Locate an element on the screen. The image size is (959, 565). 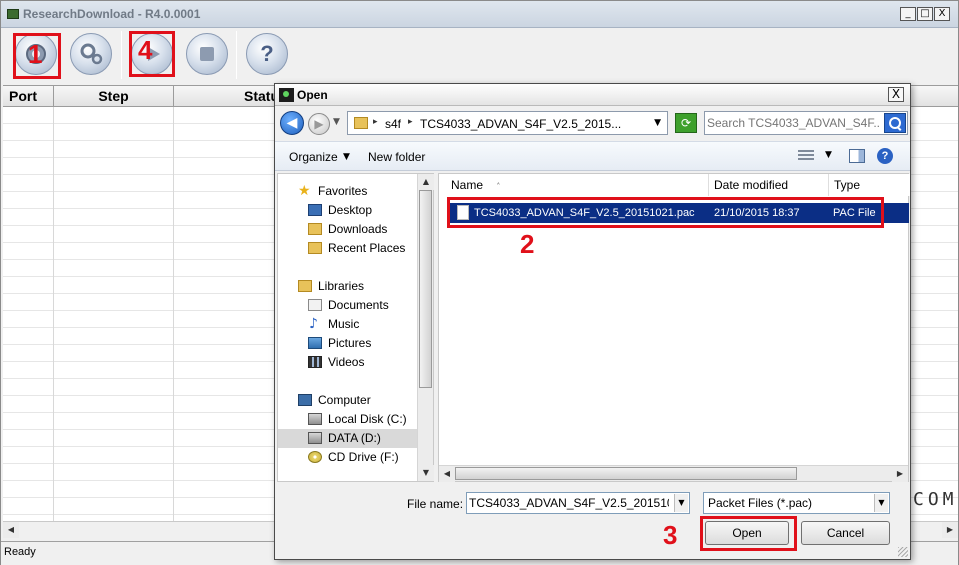
preview-pane-icon is located at coordinates (857, 156).